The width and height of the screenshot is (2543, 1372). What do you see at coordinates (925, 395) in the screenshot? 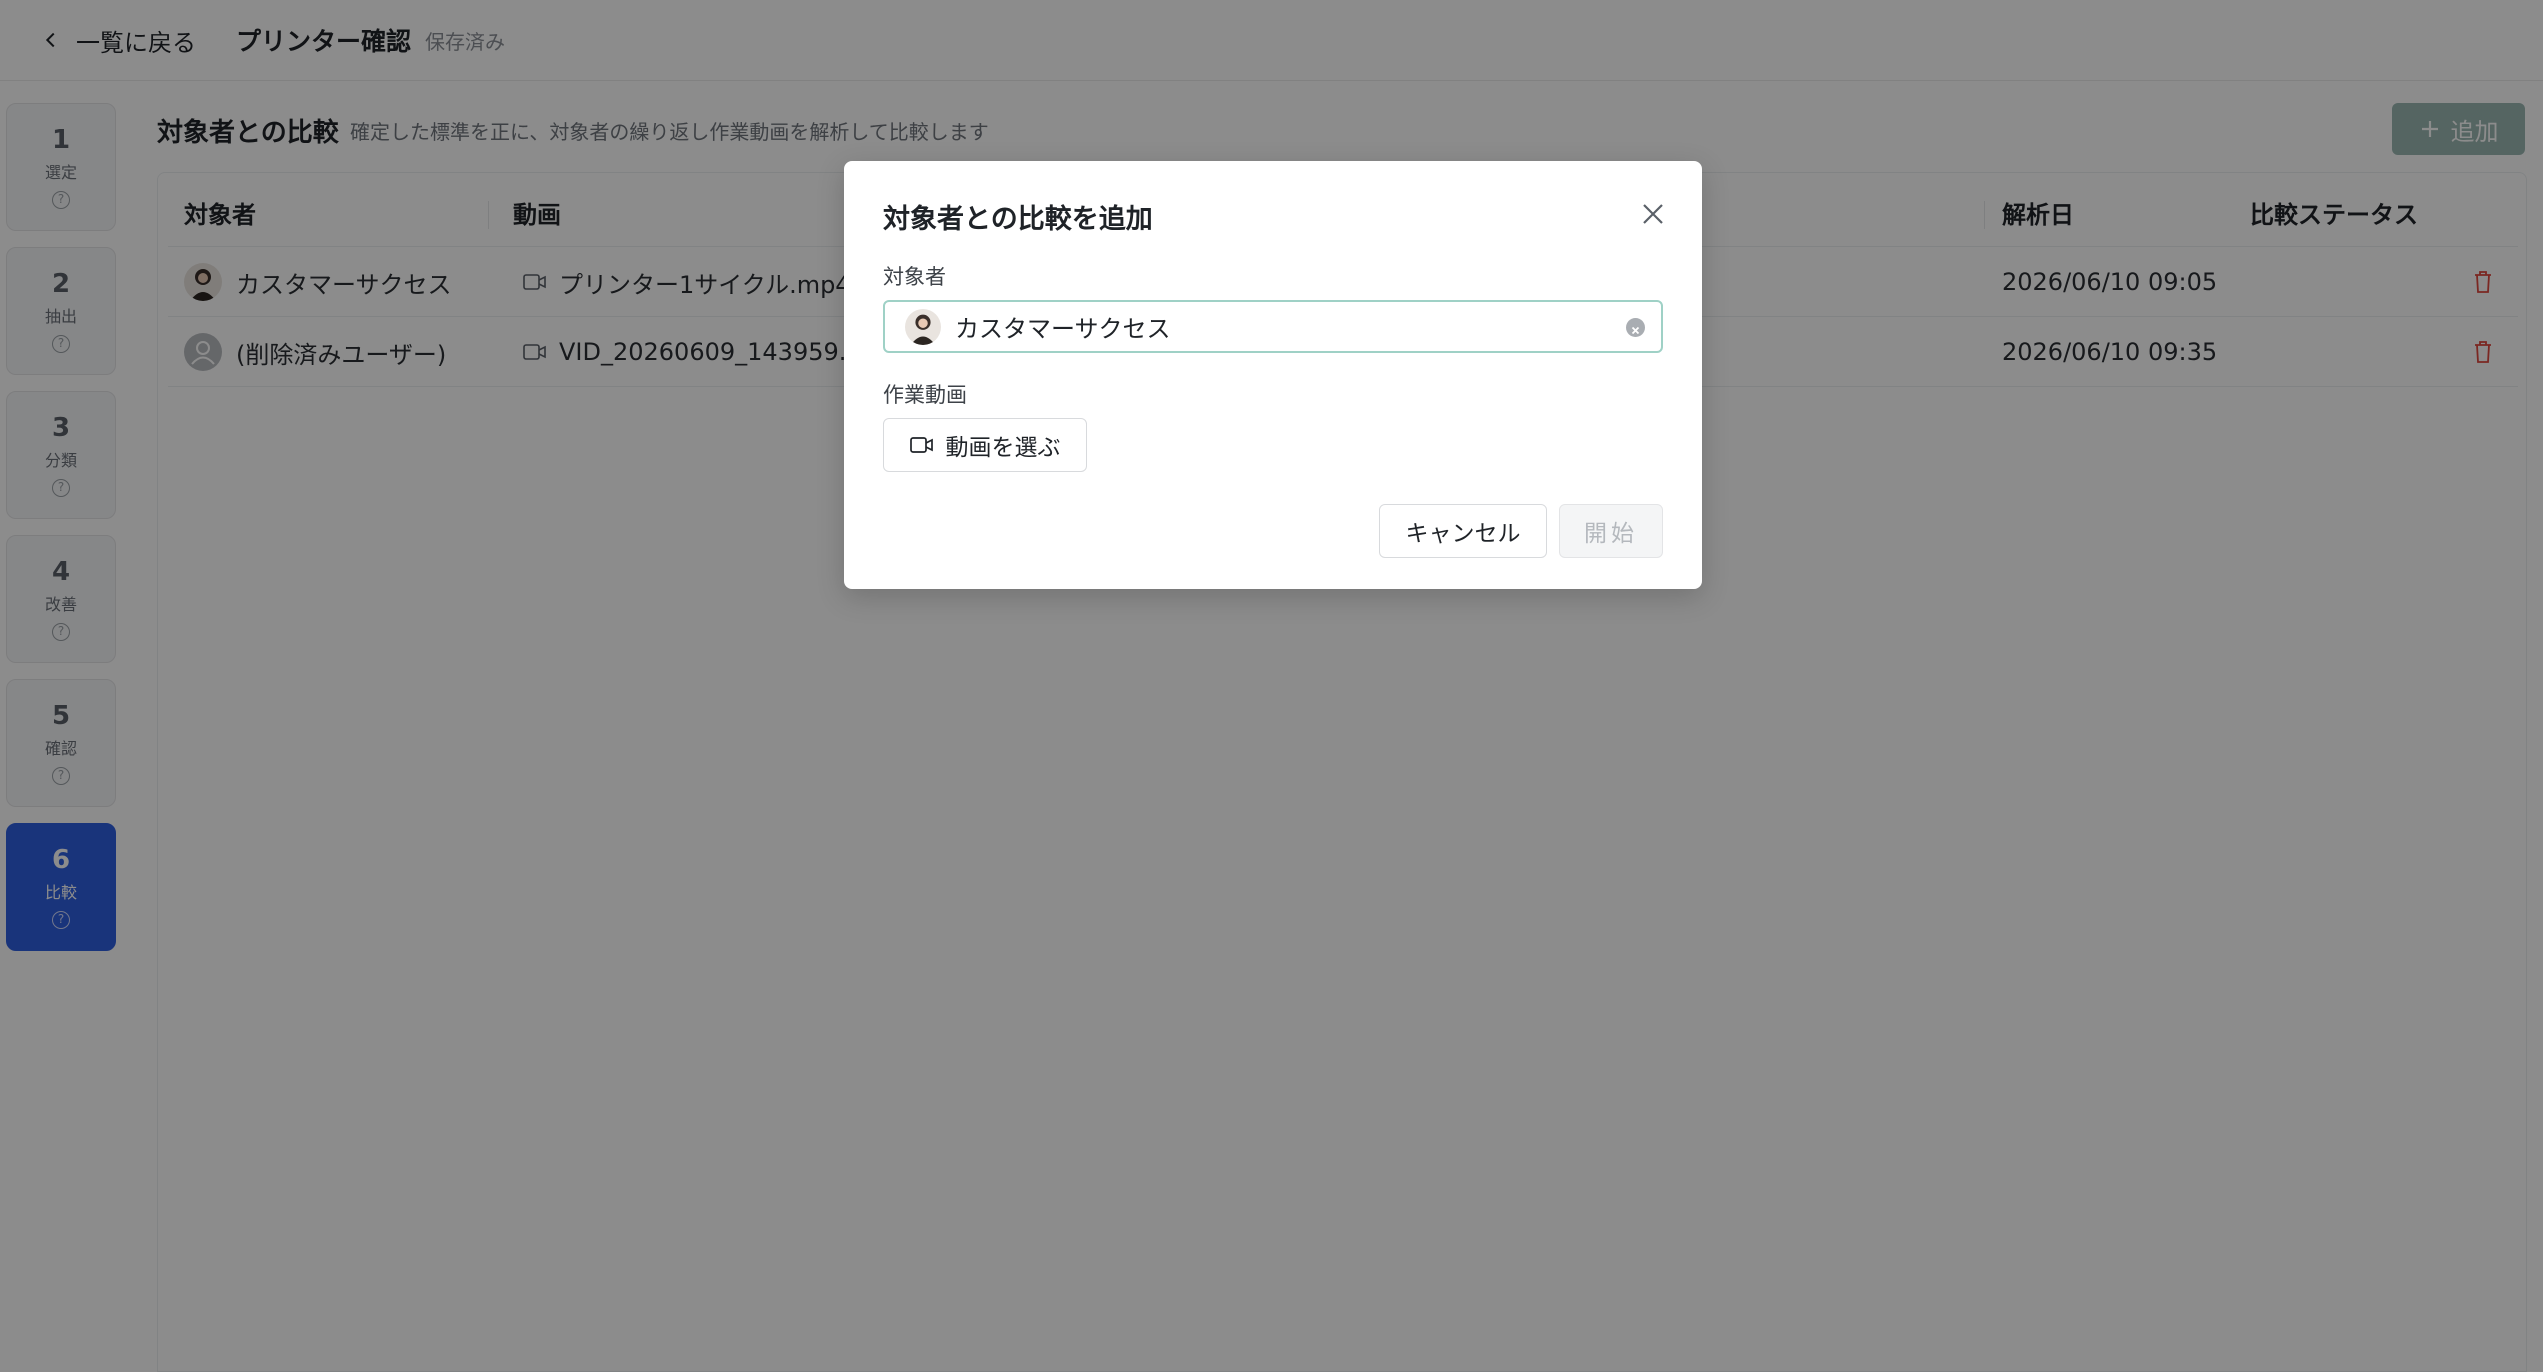
I see `video-field-label: 作業動画` at bounding box center [925, 395].